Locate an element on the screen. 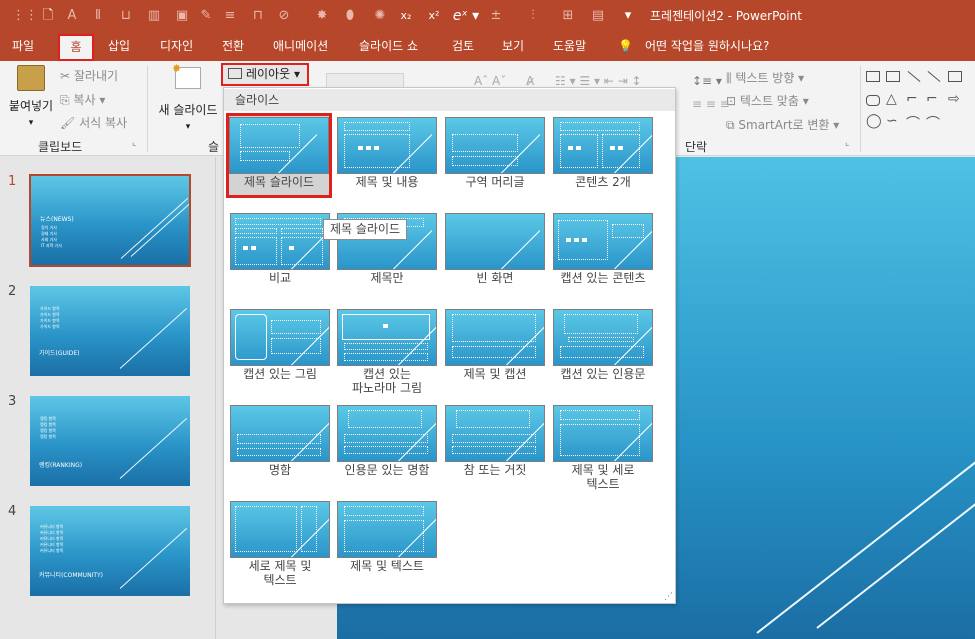  tab-animations: 애니메이션 is located at coordinates (300, 47).